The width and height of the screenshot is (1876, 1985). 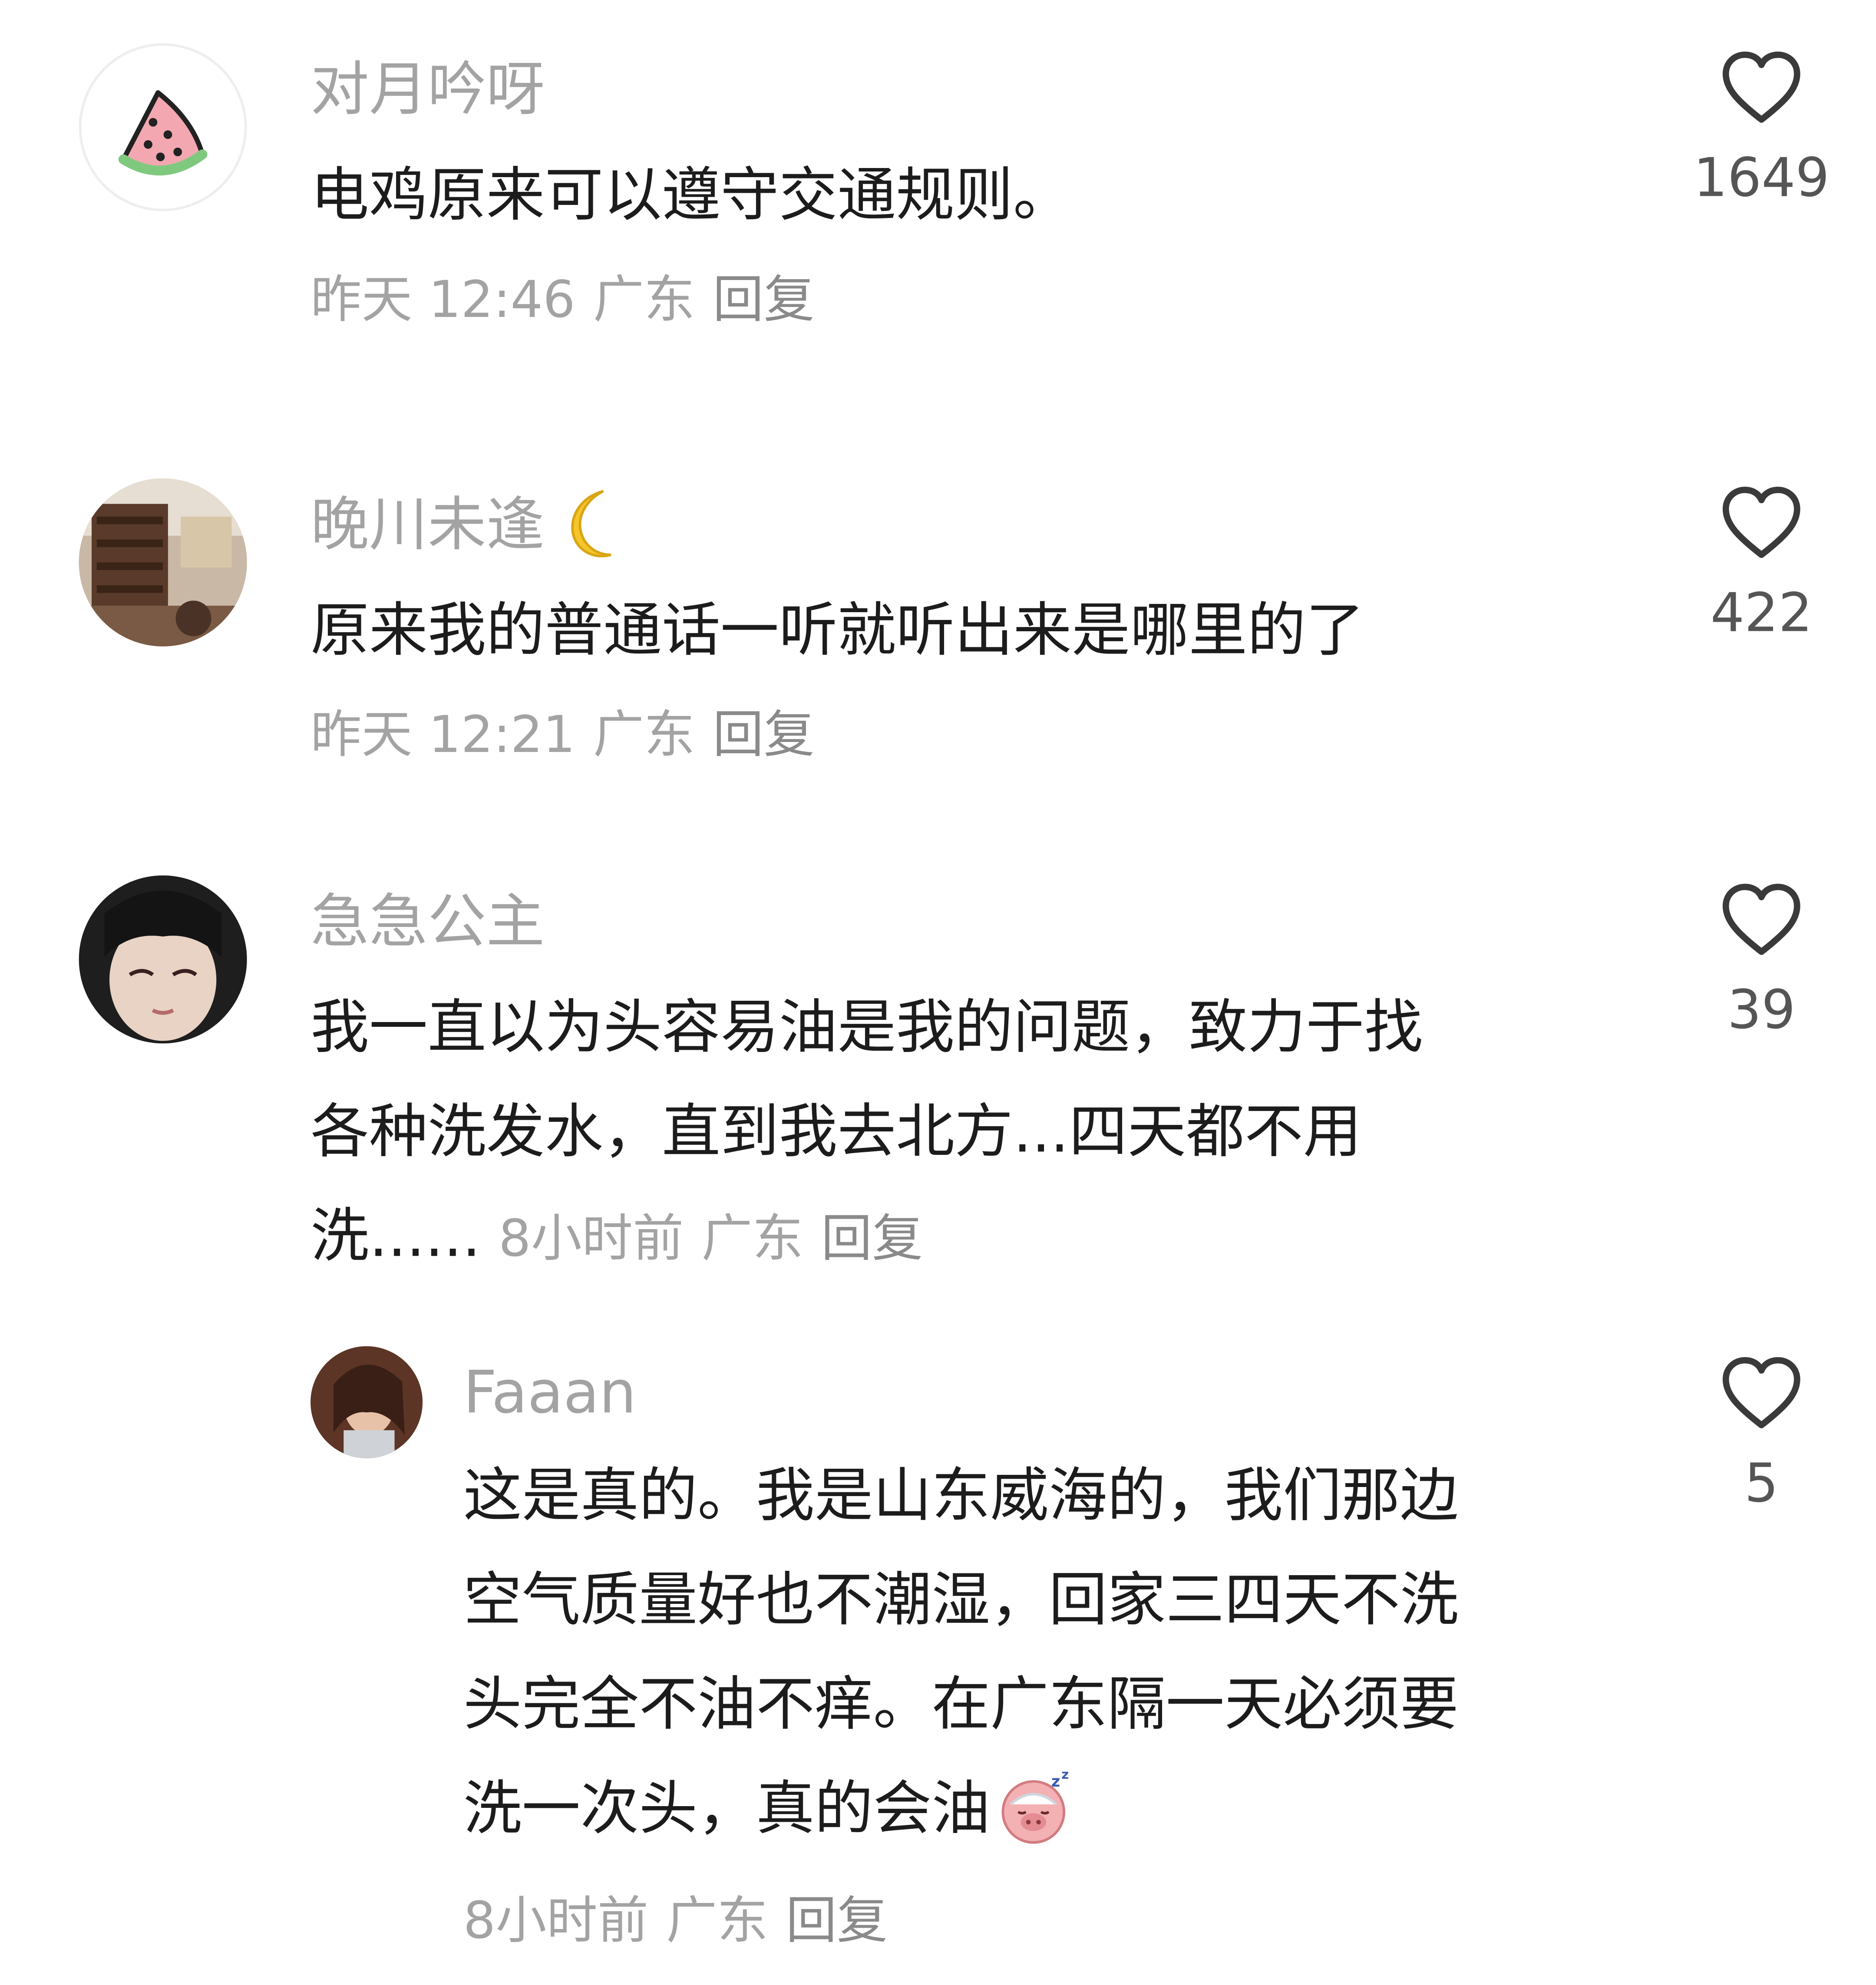 I want to click on comment-text-line: 空气质量好也不潮湿，回家三四天不洗, so click(x=961, y=1599).